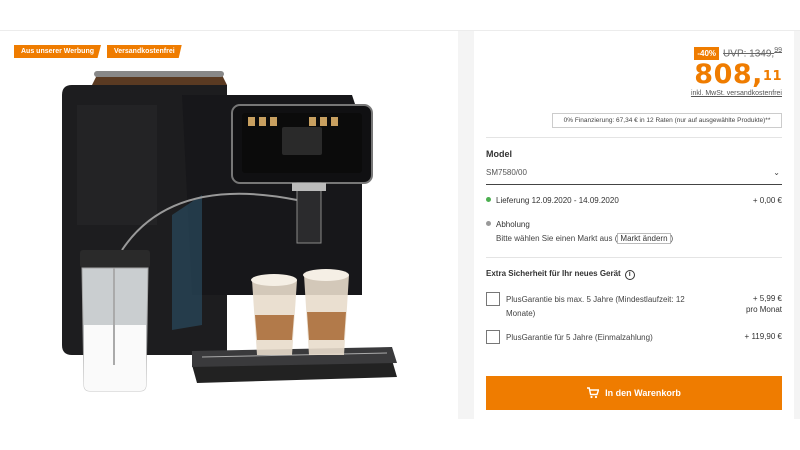 The width and height of the screenshot is (800, 450). I want to click on cart-button-label: In den Warenkorb, so click(643, 393).